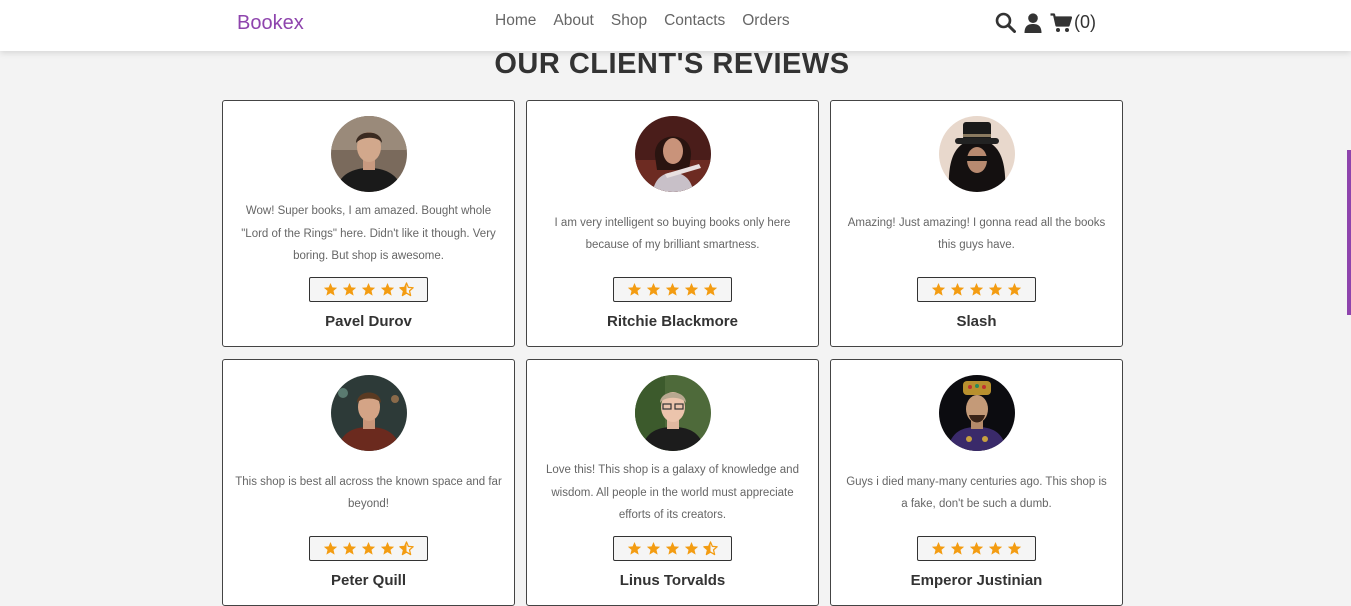  What do you see at coordinates (976, 321) in the screenshot?
I see `reviewer-name: Slash` at bounding box center [976, 321].